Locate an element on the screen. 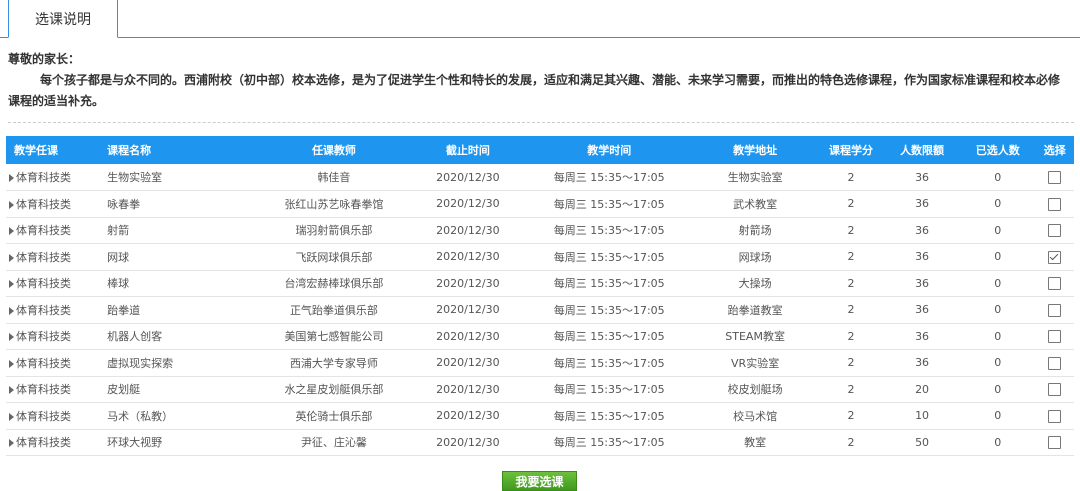 The width and height of the screenshot is (1080, 491). greeting: 尊敬的家长： is located at coordinates (44, 59).